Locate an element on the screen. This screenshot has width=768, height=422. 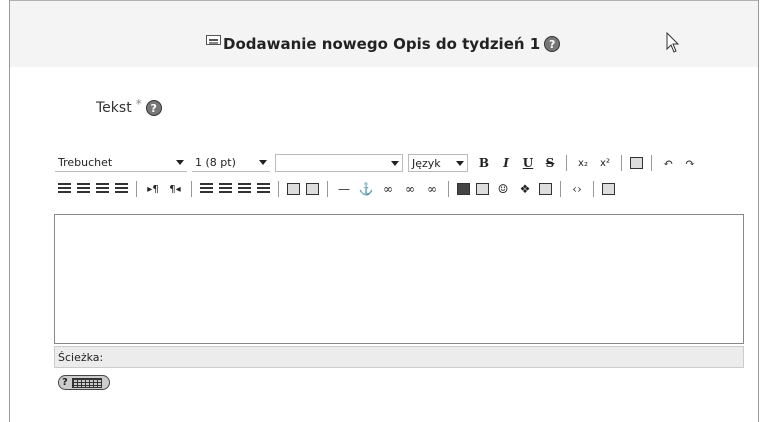
anchor-icon: ⚓ is located at coordinates (366, 189).